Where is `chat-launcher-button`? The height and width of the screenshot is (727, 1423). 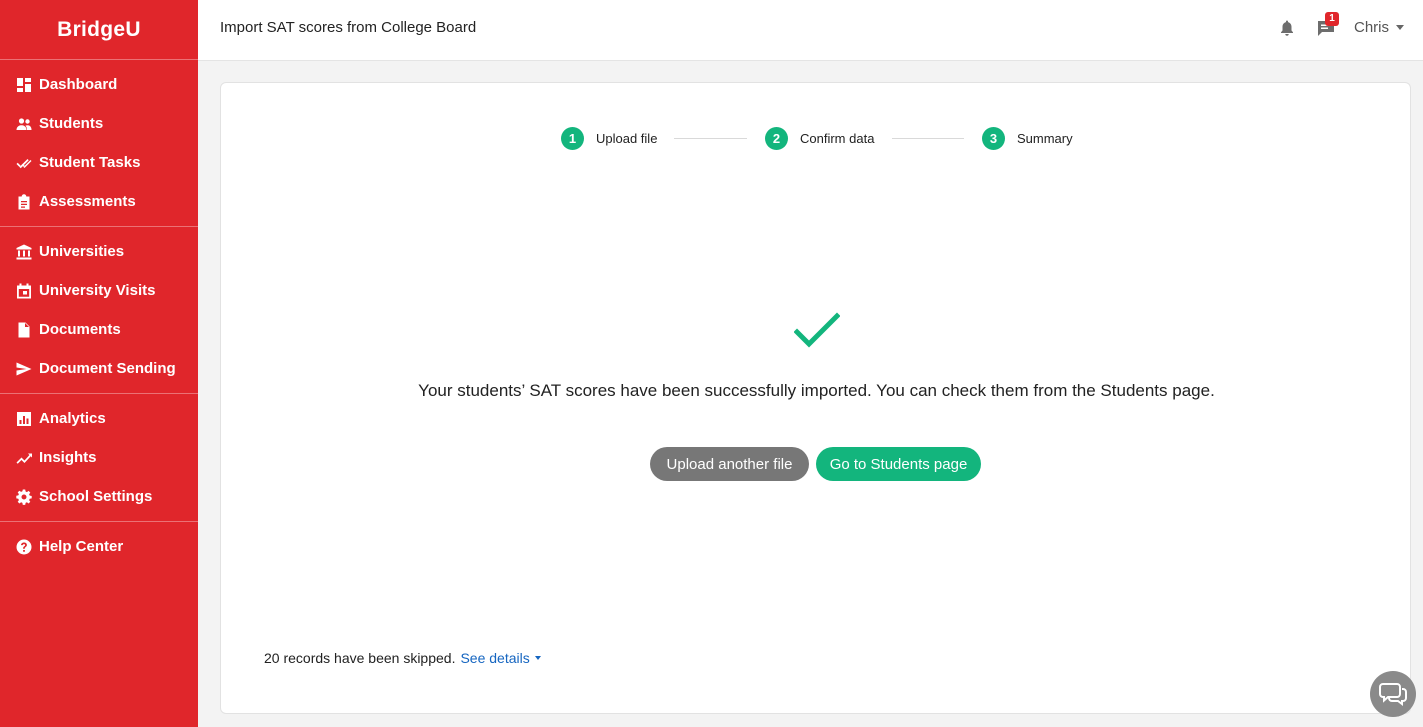
chat-launcher-button is located at coordinates (1393, 694).